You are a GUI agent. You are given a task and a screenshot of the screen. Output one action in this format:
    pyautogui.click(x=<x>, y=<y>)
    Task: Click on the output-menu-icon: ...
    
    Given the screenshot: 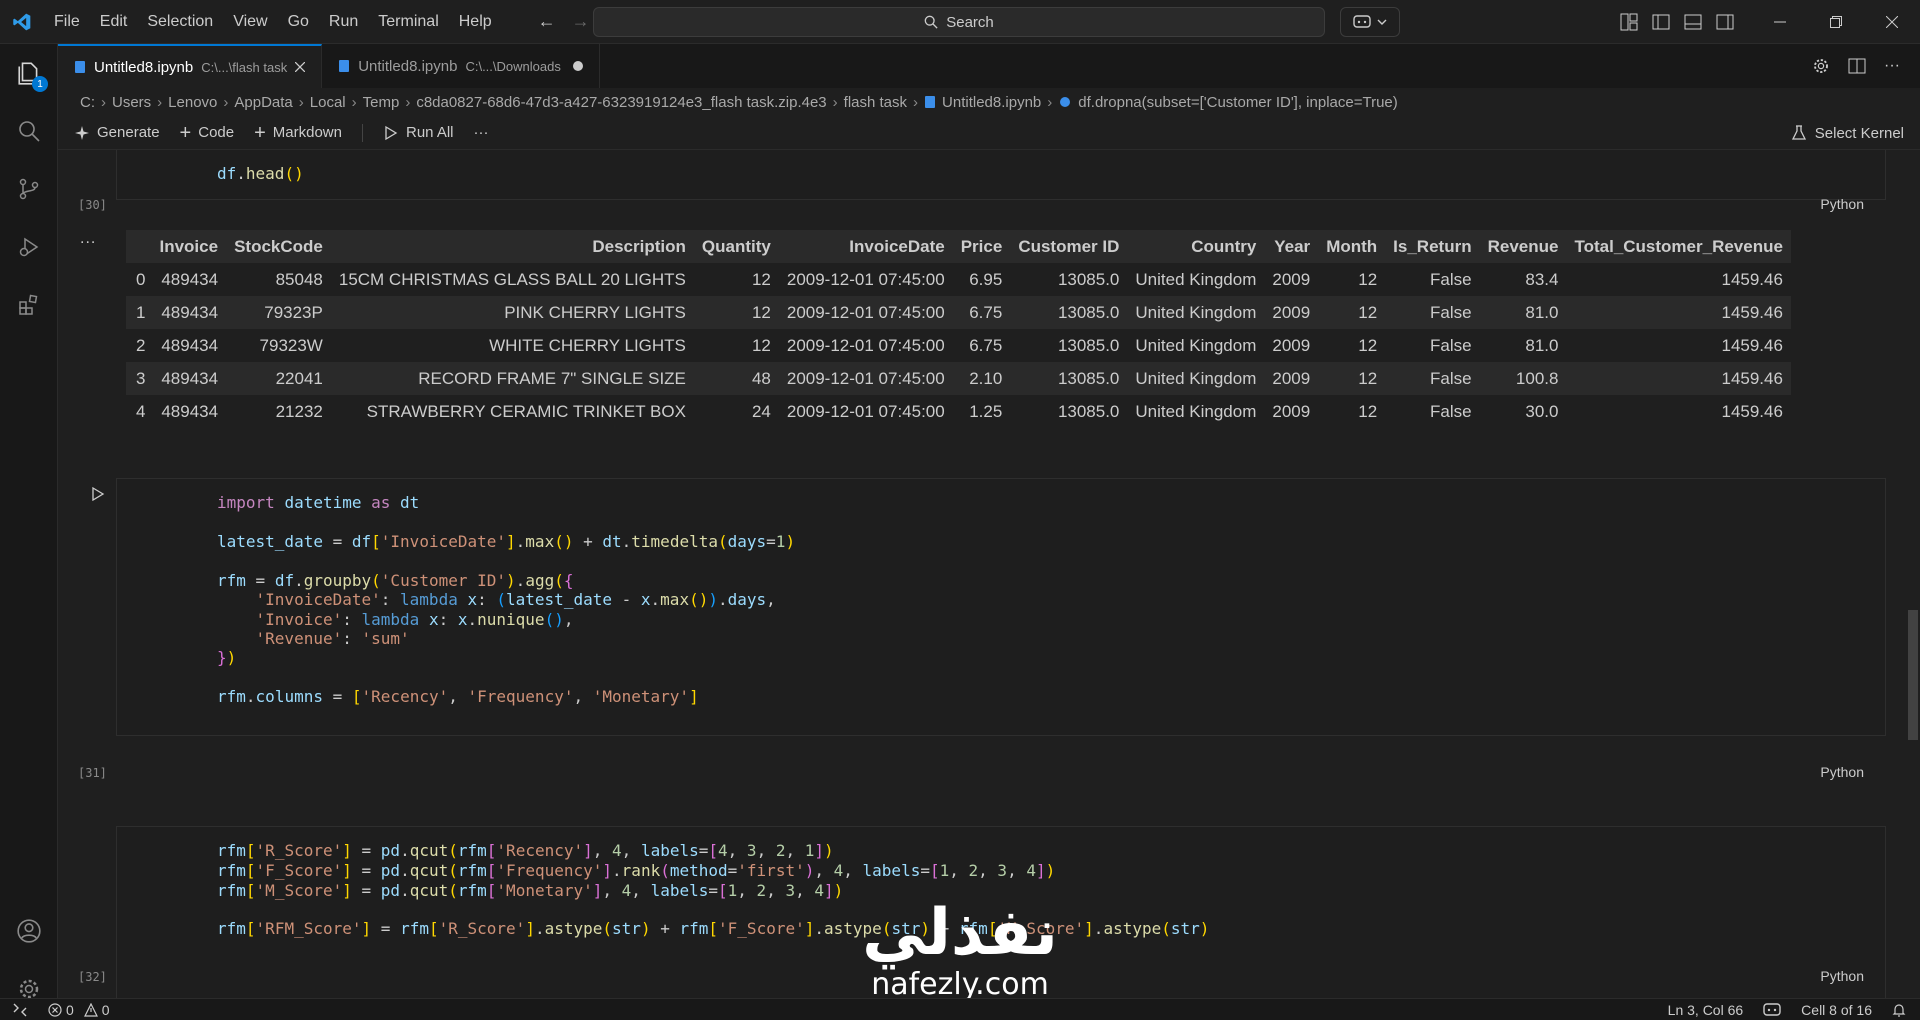 What is the action you would take?
    pyautogui.click(x=88, y=239)
    